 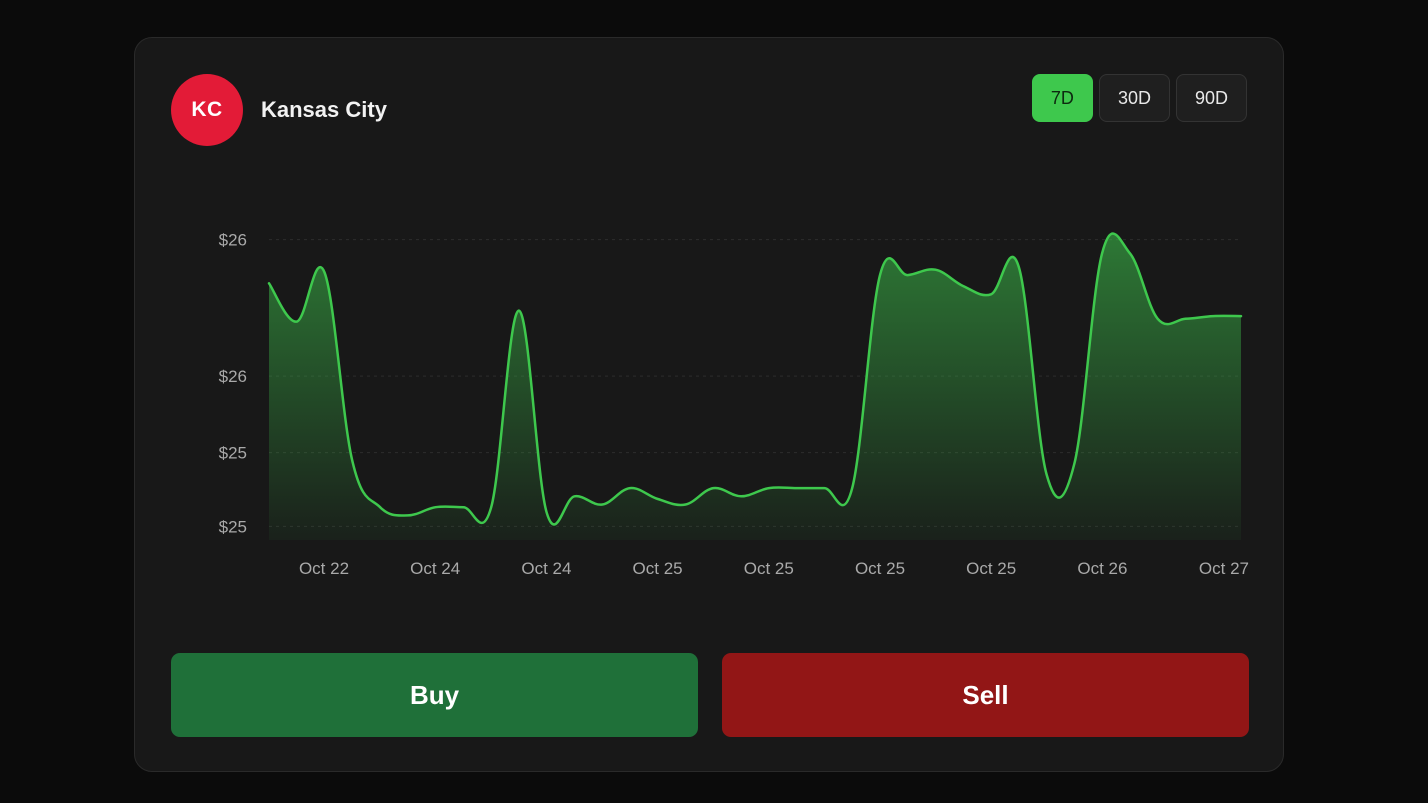 What do you see at coordinates (985, 695) in the screenshot?
I see `sell-button: Sell` at bounding box center [985, 695].